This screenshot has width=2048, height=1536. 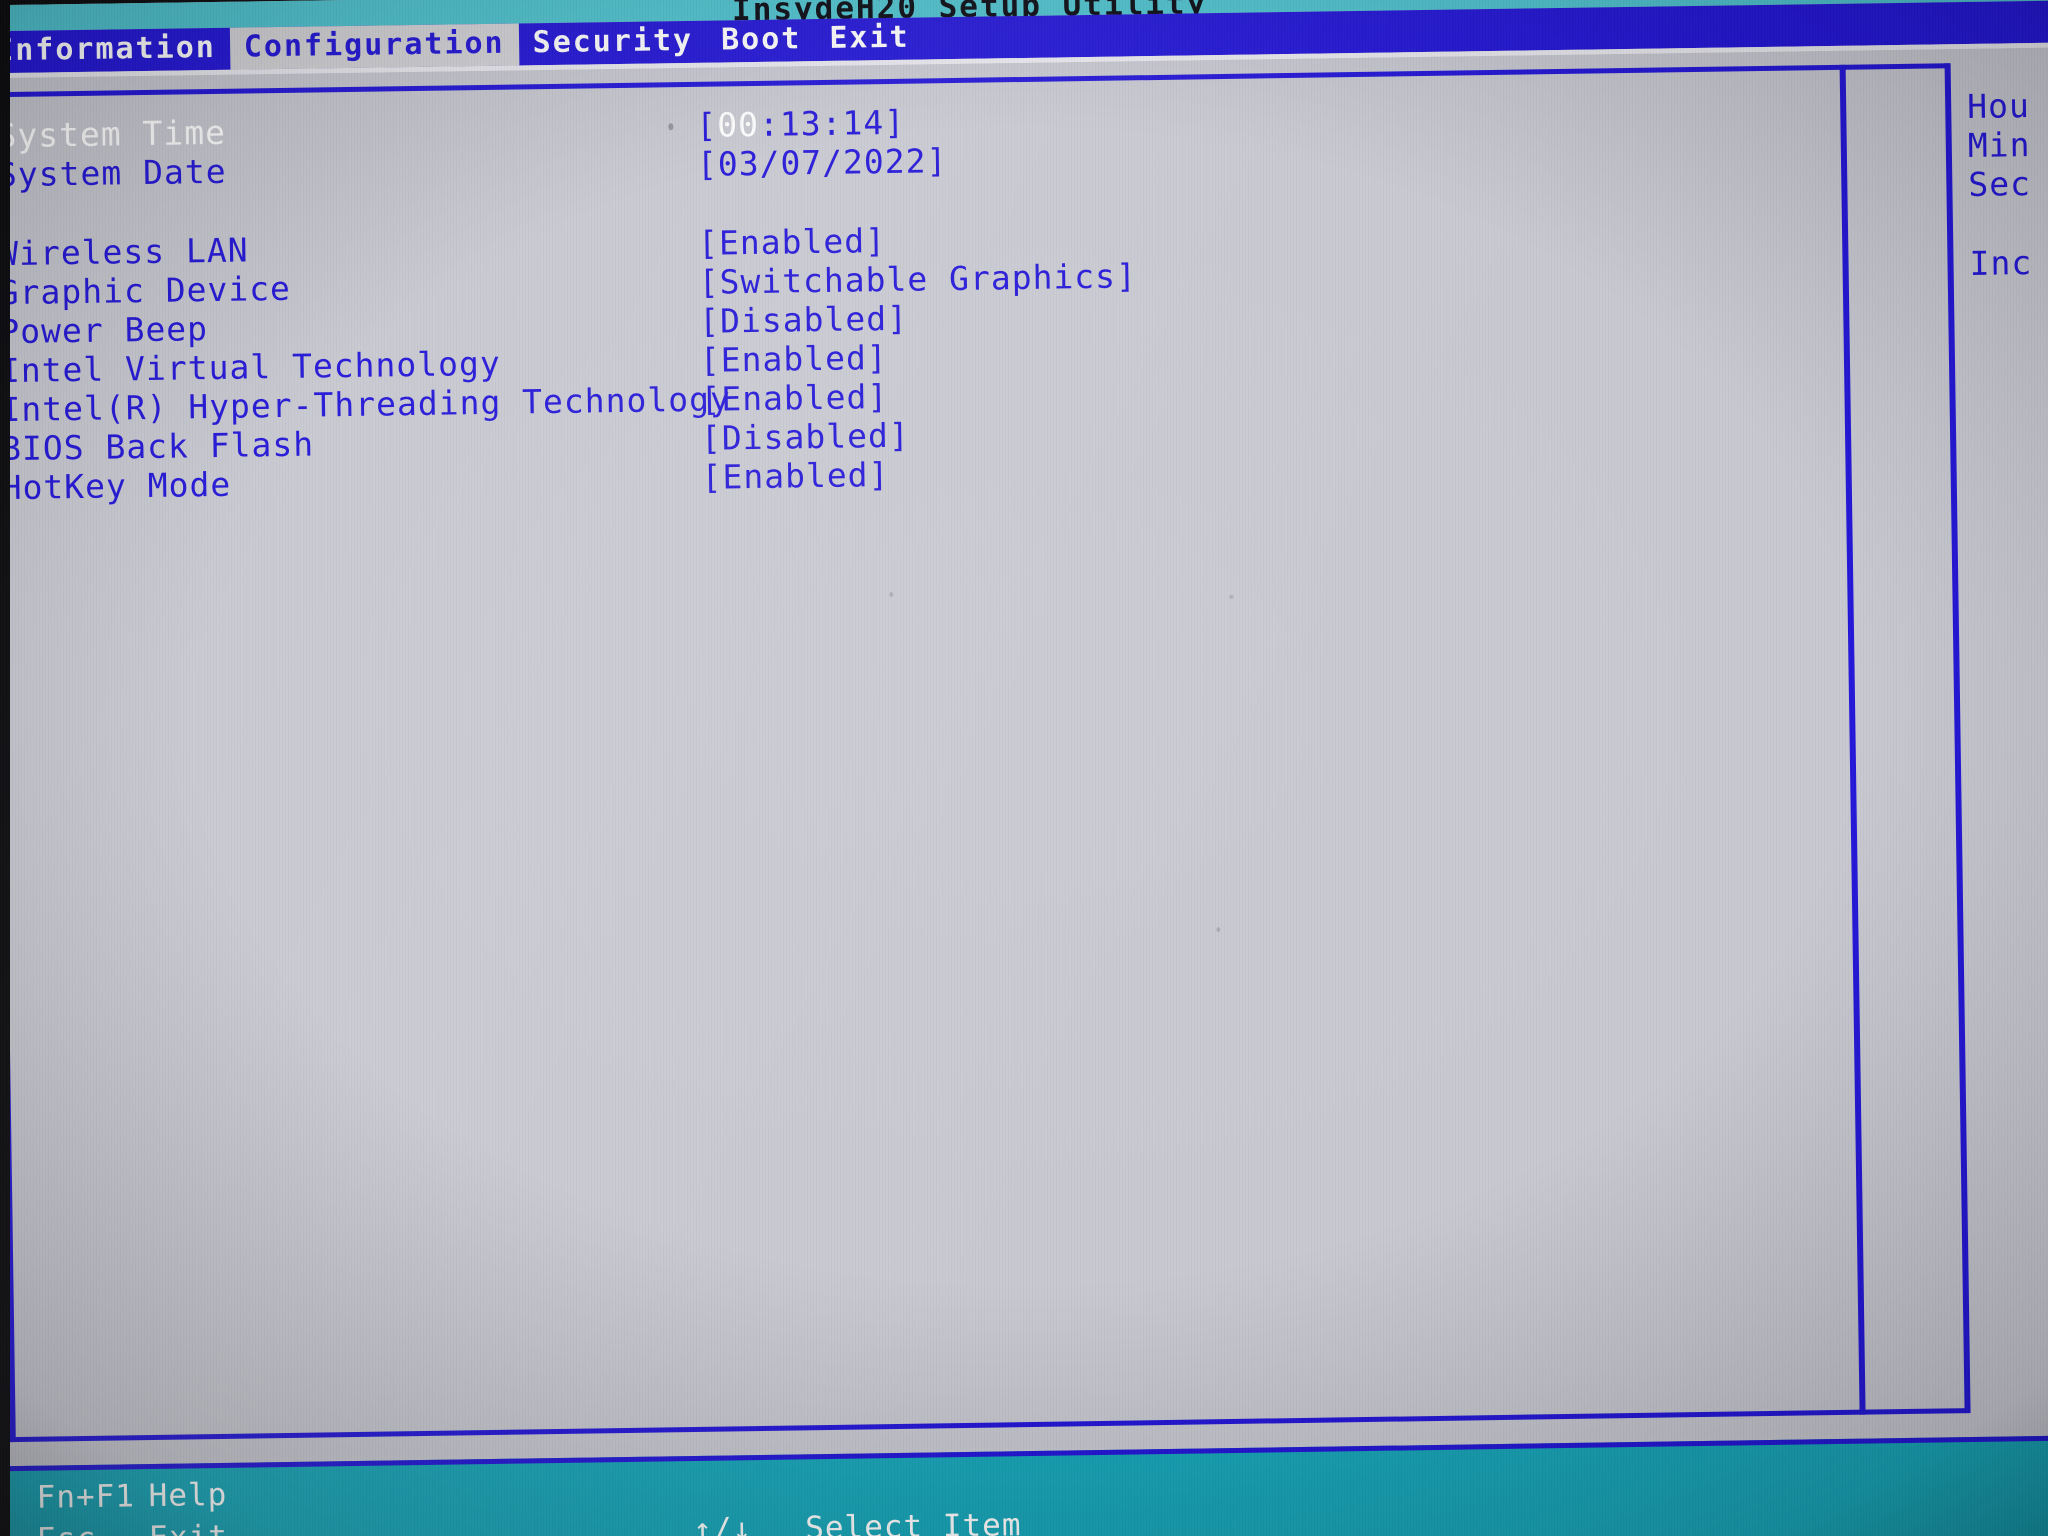 I want to click on help-line-minute: Min, so click(x=1999, y=145).